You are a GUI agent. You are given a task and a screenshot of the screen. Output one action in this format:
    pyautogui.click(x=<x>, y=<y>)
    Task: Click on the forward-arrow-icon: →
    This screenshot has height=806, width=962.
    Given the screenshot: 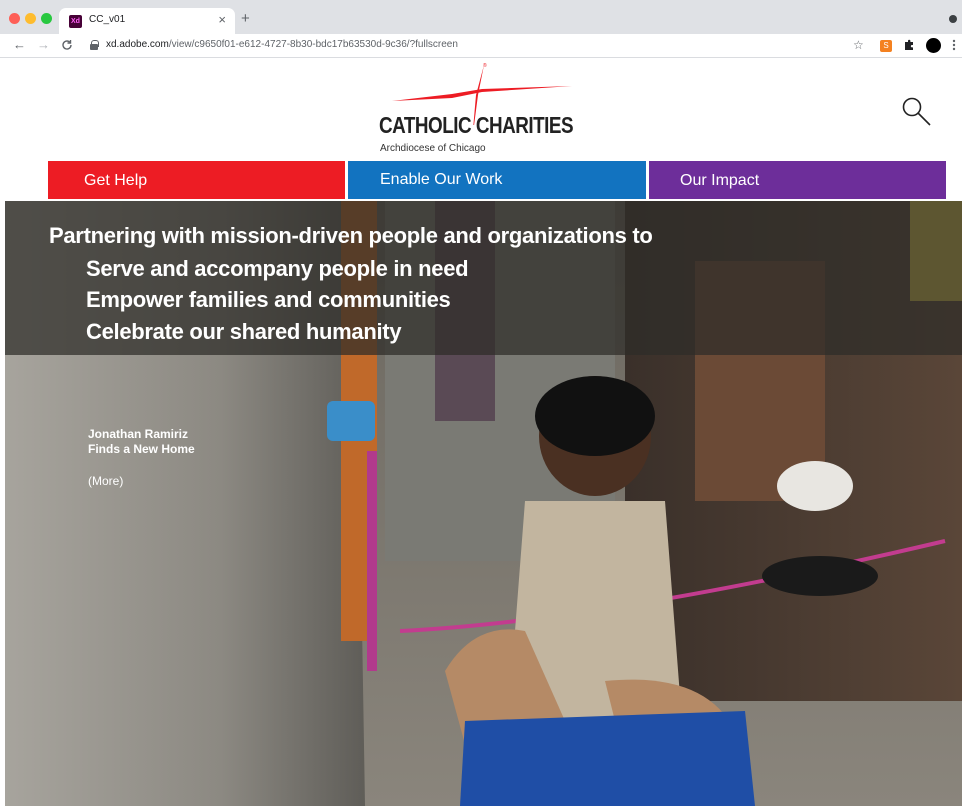 What is the action you would take?
    pyautogui.click(x=43, y=45)
    